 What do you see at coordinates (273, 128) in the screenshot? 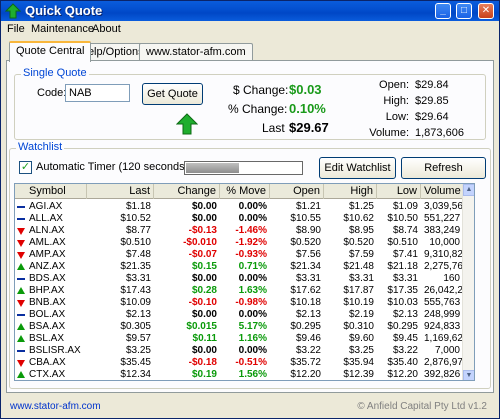
I see `last-label: Last` at bounding box center [273, 128].